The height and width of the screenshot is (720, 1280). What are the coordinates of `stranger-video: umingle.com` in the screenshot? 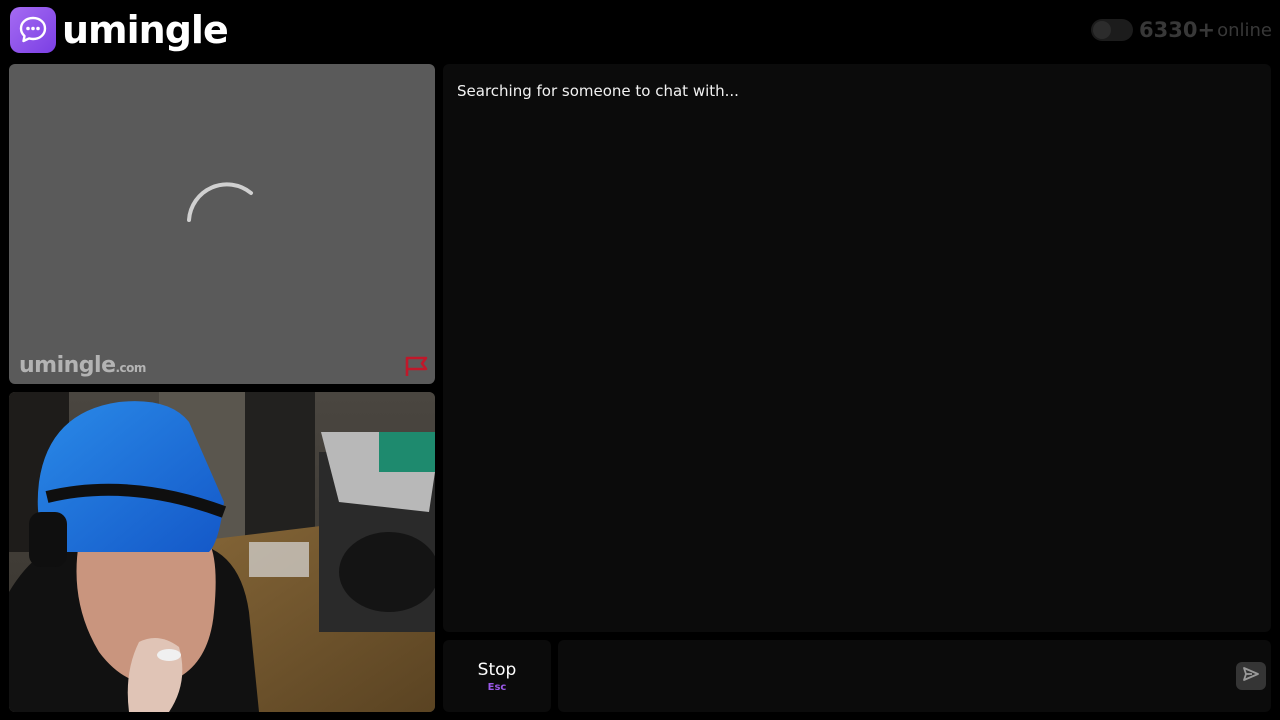 It's located at (222, 224).